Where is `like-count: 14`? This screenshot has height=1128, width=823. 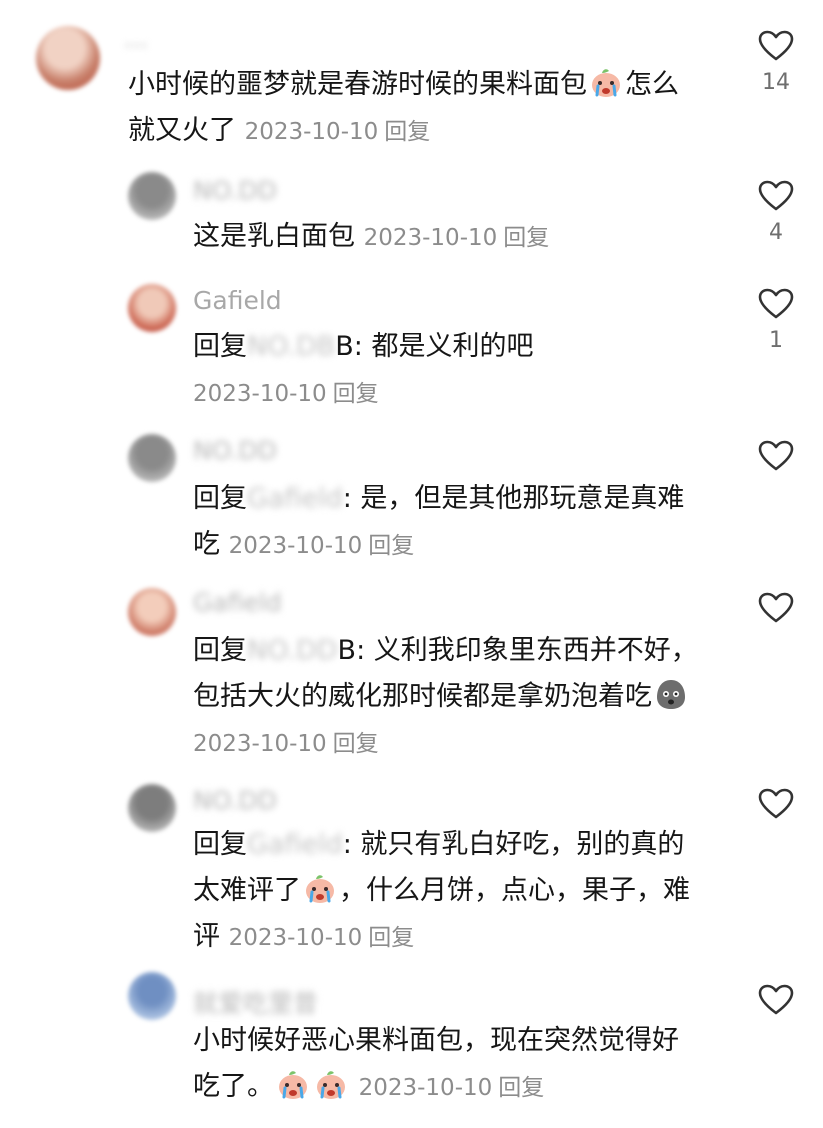 like-count: 14 is located at coordinates (776, 82).